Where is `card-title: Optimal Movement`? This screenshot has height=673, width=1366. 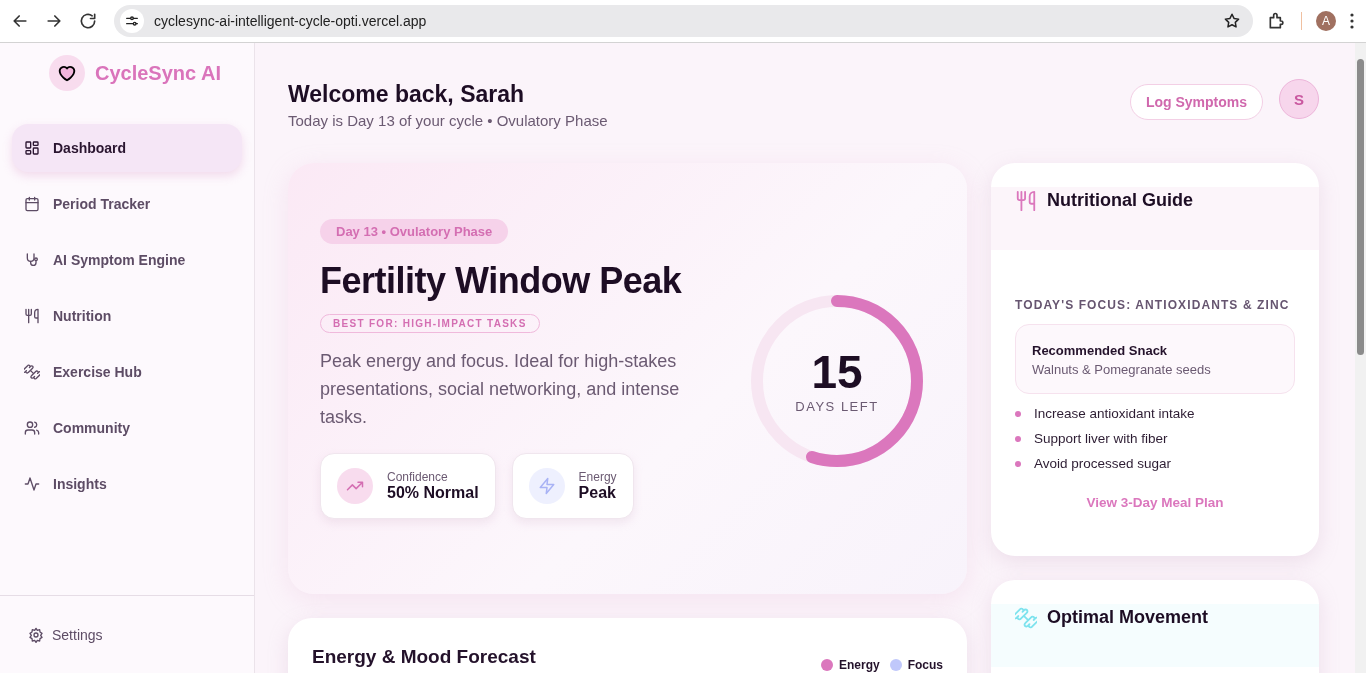 card-title: Optimal Movement is located at coordinates (1128, 617).